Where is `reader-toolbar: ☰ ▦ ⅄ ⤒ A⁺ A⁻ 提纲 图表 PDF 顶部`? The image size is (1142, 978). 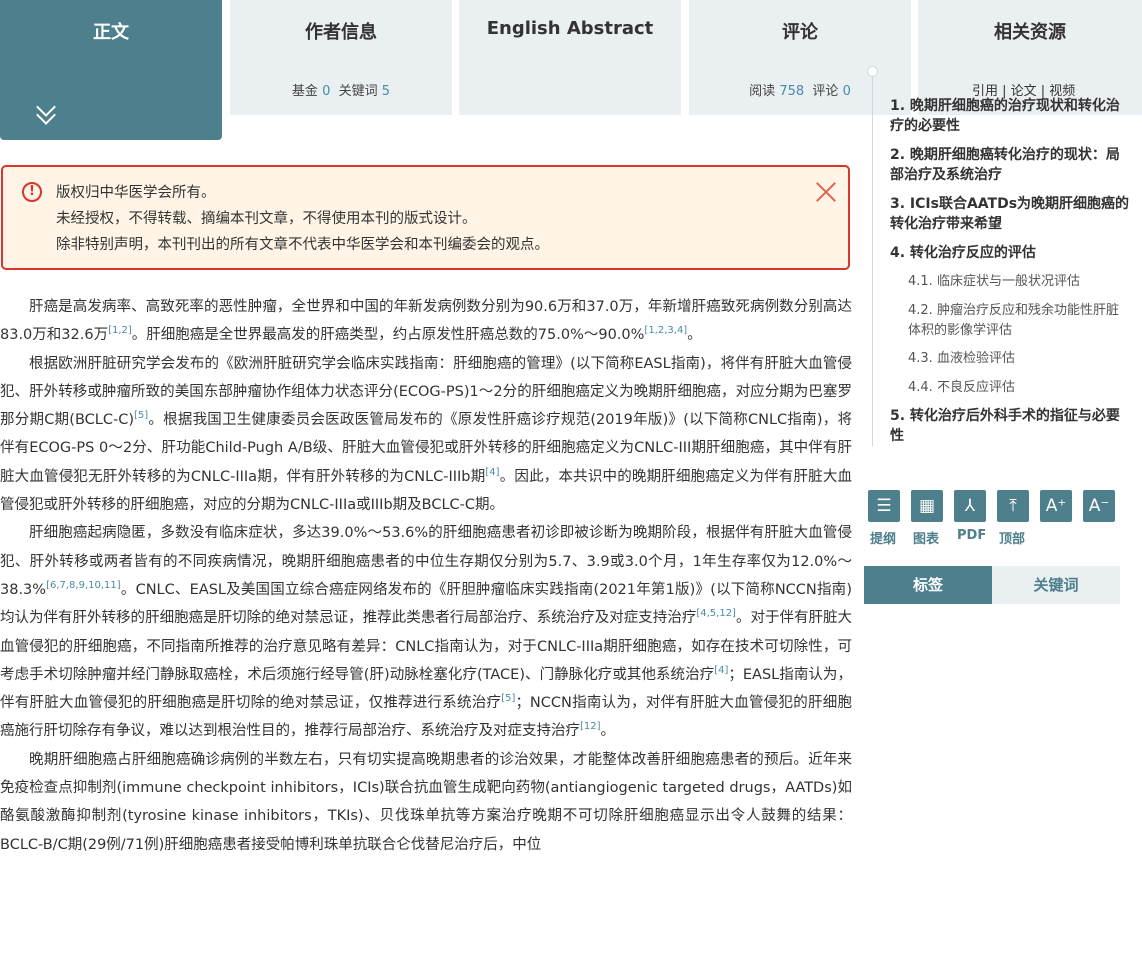
reader-toolbar: ☰ ▦ ⅄ ⤒ A⁺ A⁻ 提纲 图表 PDF 顶部 is located at coordinates (998, 520).